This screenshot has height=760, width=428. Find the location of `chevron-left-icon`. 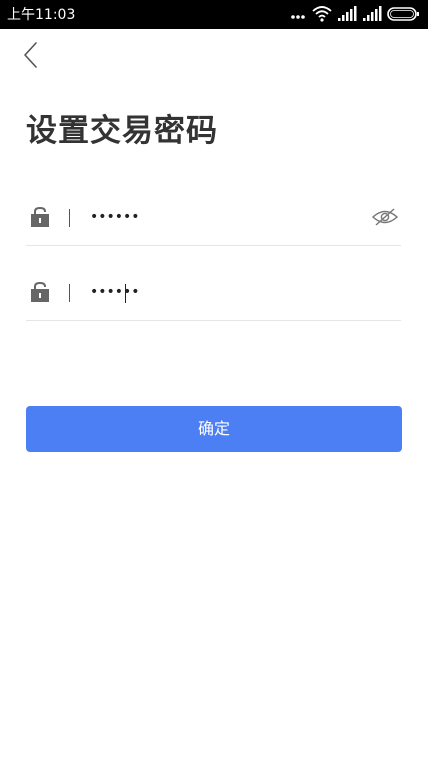

chevron-left-icon is located at coordinates (30, 55).